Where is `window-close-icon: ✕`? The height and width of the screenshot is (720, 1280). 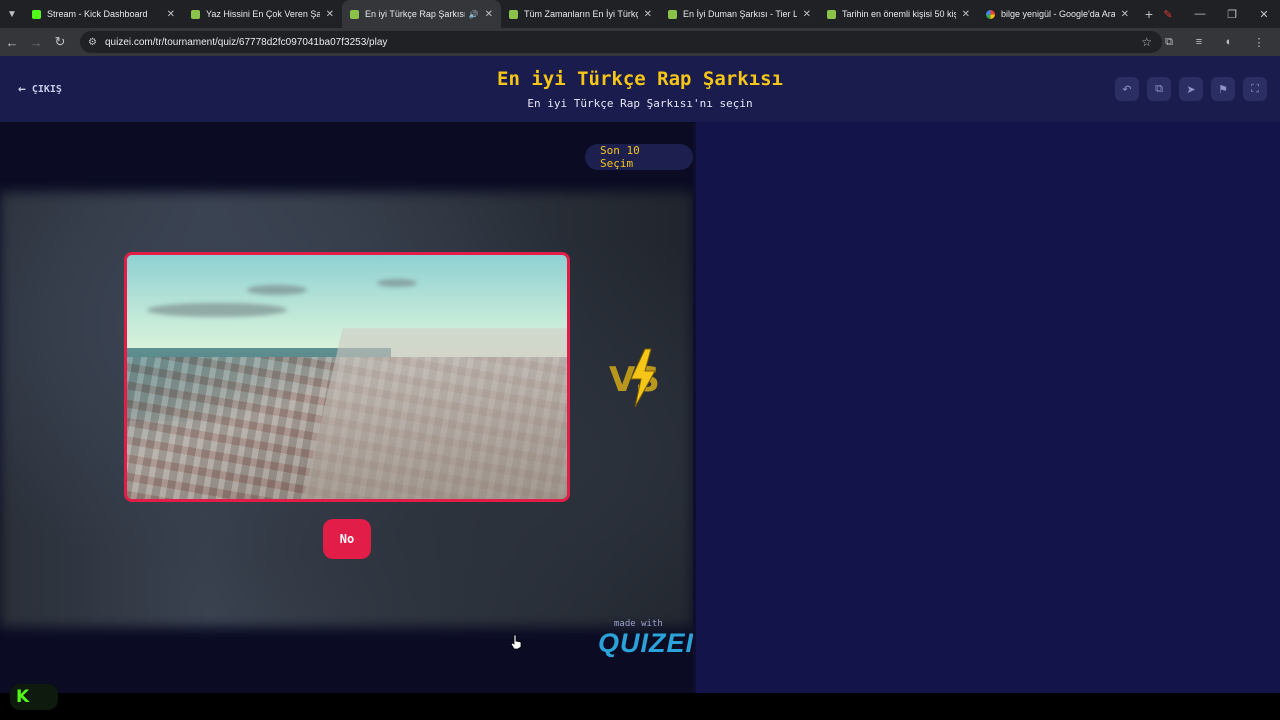 window-close-icon: ✕ is located at coordinates (1264, 14).